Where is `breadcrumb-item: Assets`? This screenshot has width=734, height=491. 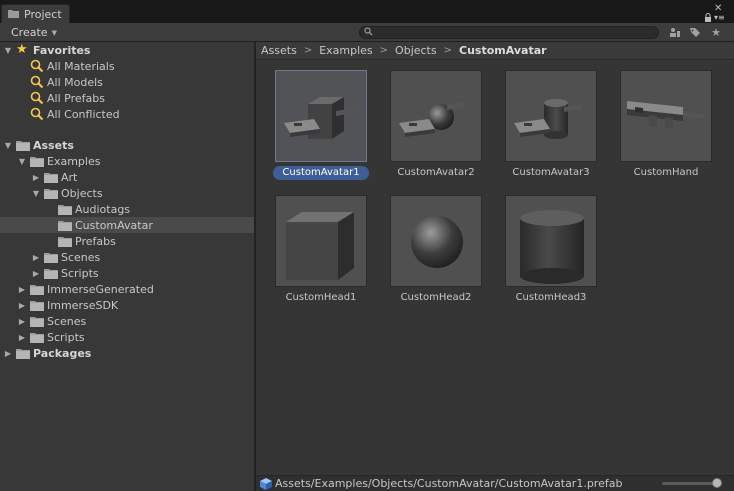 breadcrumb-item: Assets is located at coordinates (279, 50).